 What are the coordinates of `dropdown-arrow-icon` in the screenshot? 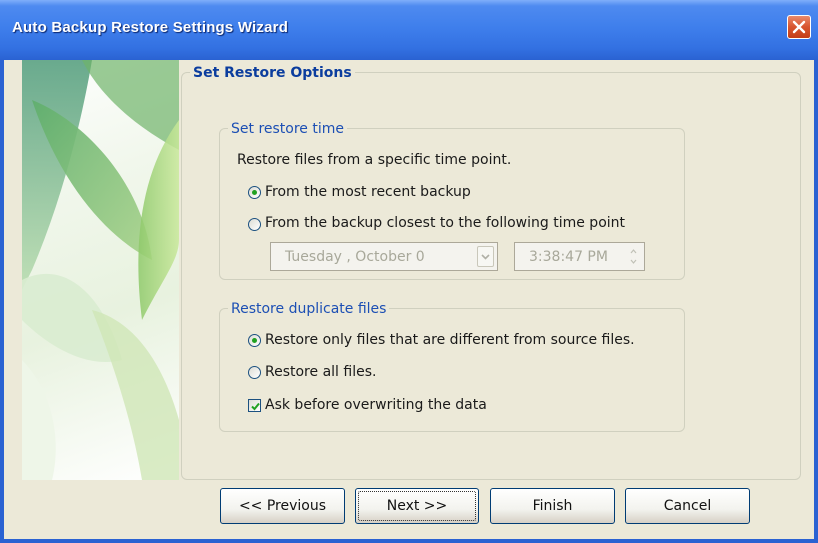 It's located at (485, 262).